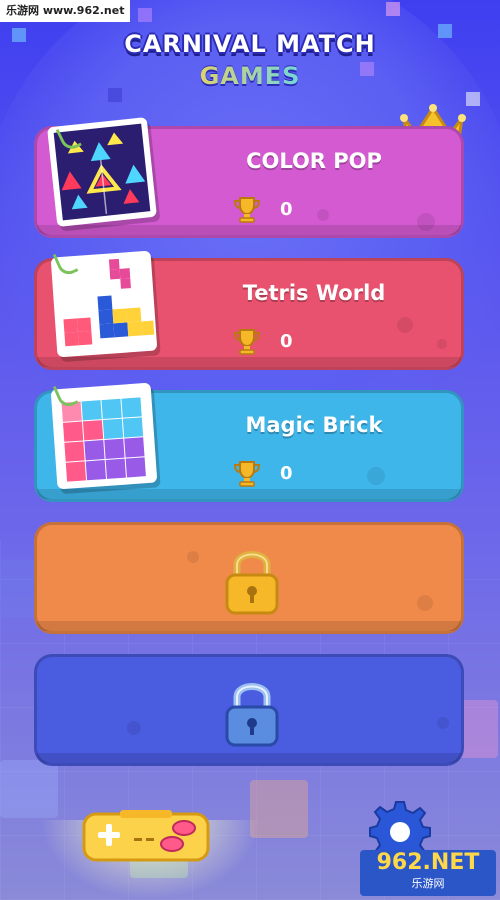 The height and width of the screenshot is (900, 500). I want to click on gamepad-icon, so click(146, 836).